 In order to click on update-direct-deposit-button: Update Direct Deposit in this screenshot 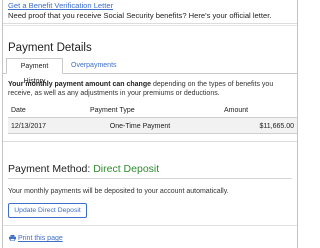, I will do `click(47, 210)`.